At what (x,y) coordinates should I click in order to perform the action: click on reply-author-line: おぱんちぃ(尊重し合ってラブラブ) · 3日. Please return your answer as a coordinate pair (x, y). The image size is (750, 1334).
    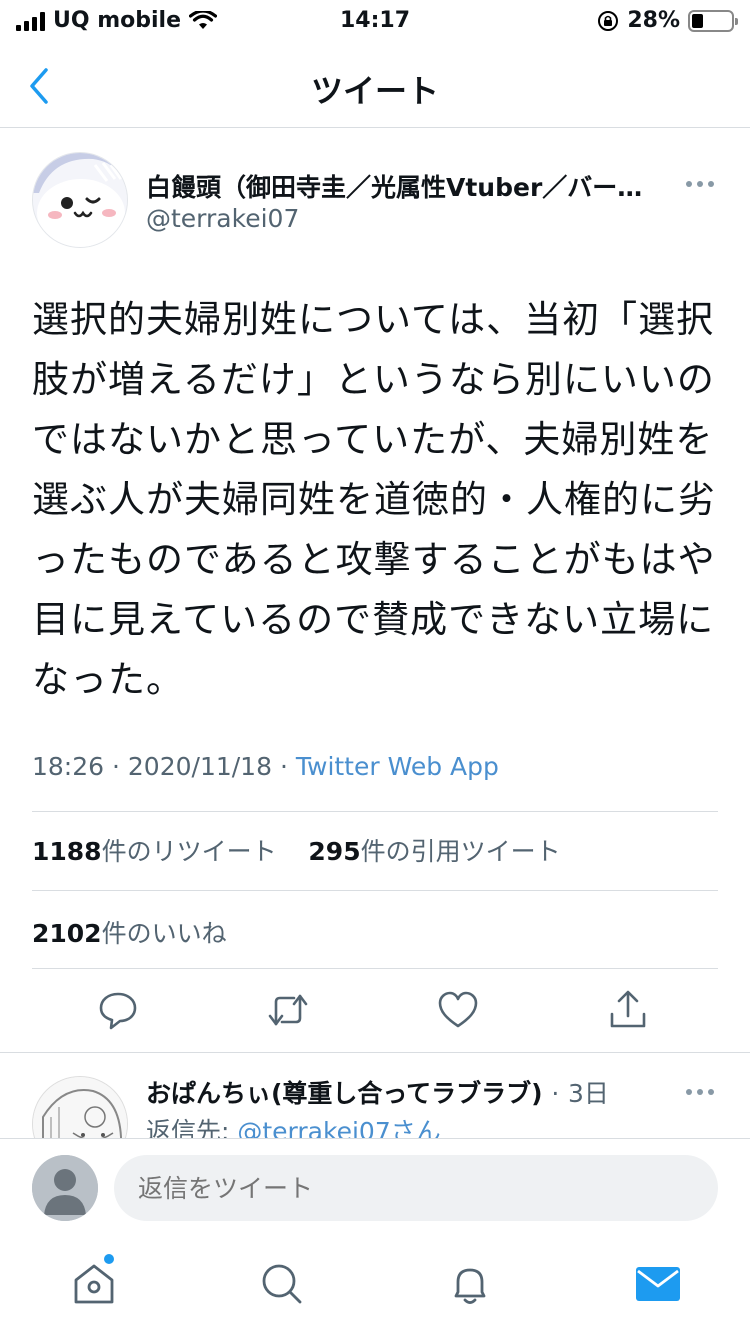
    Looking at the image, I should click on (377, 1092).